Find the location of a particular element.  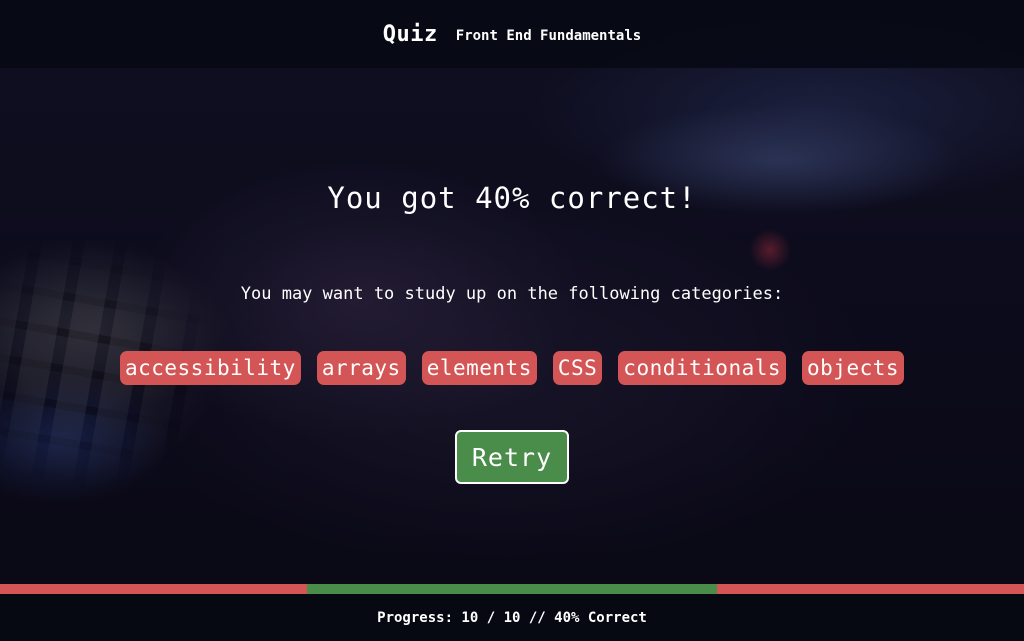

category-chip: CSS is located at coordinates (577, 368).